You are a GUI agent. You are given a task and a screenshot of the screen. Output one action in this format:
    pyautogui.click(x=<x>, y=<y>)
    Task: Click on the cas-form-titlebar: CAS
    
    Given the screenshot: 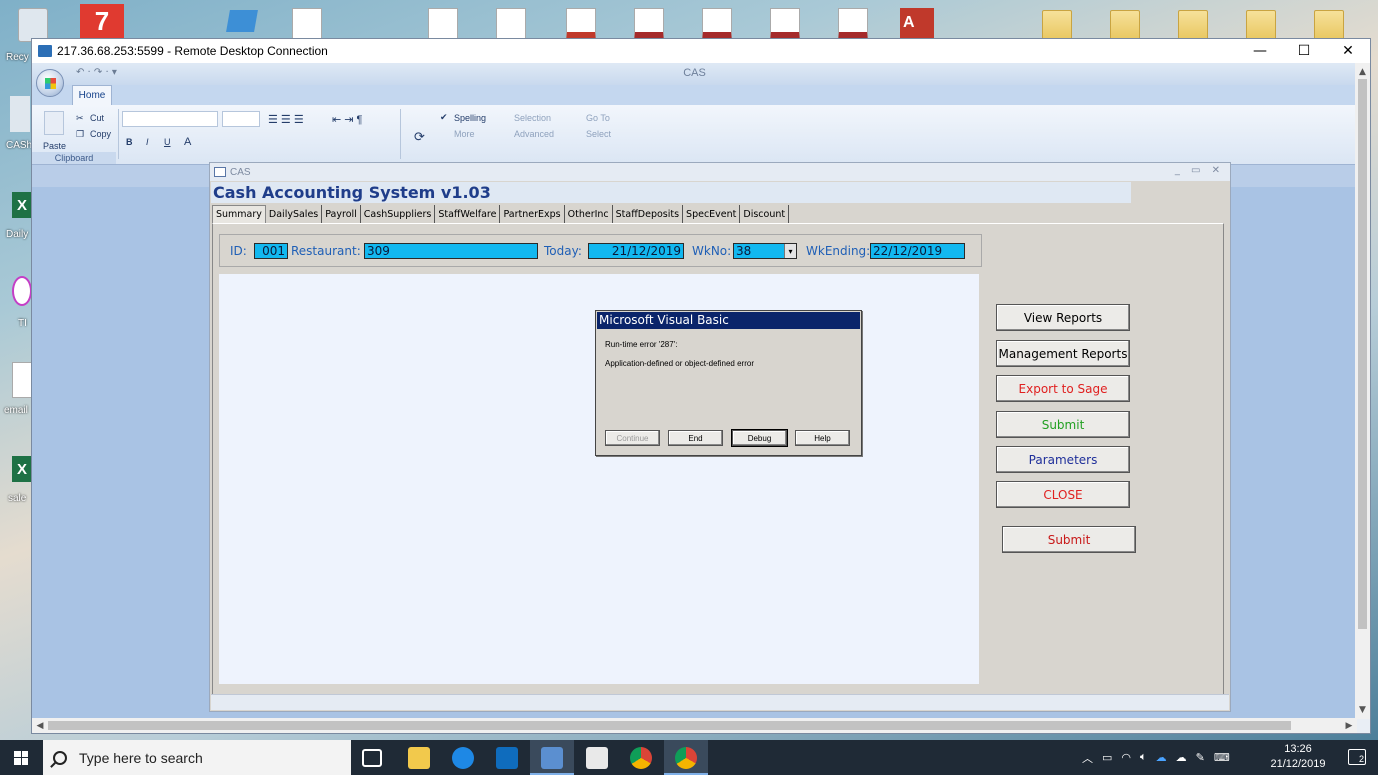 What is the action you would take?
    pyautogui.click(x=720, y=172)
    